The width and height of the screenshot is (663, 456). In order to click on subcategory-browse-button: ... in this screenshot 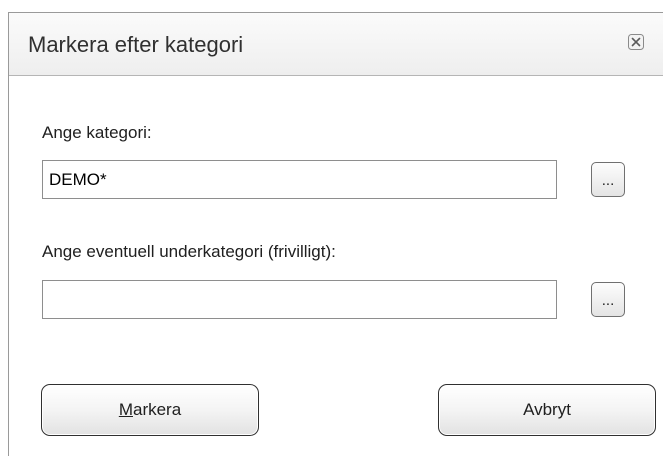, I will do `click(608, 299)`.